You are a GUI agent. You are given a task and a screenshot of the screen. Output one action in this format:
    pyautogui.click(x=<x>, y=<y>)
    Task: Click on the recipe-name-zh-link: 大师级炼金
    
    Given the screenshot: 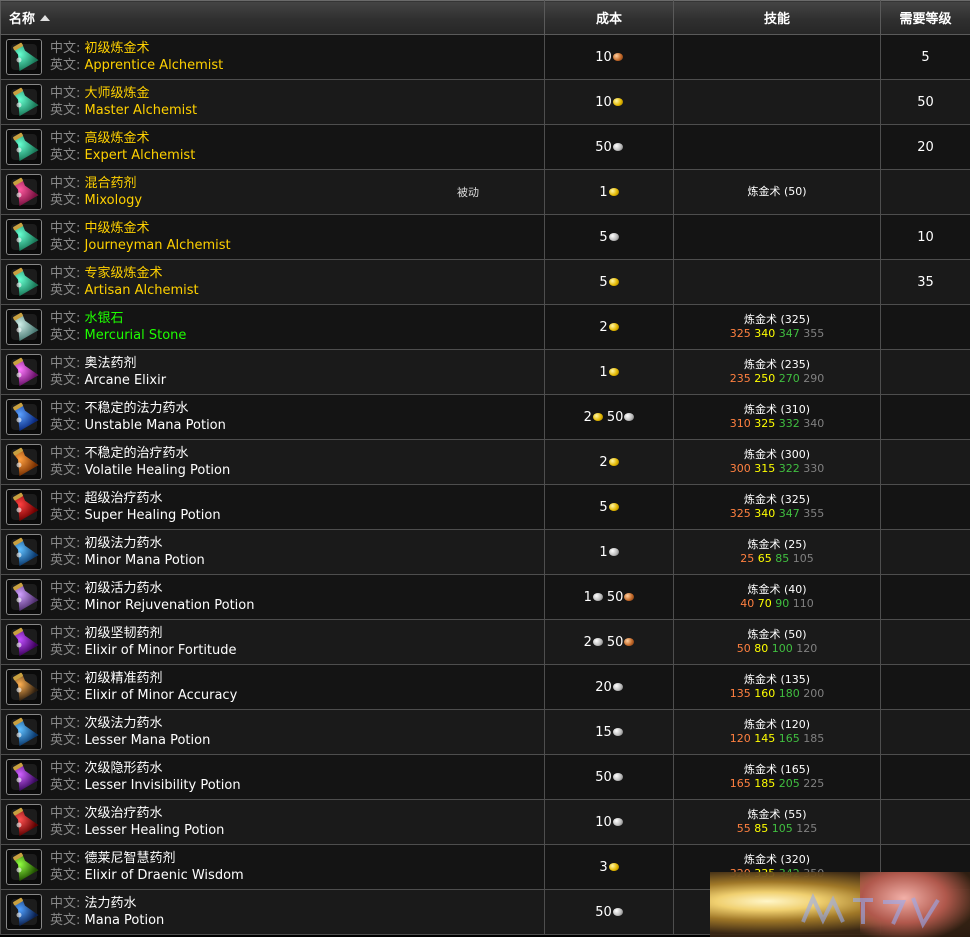 What is the action you would take?
    pyautogui.click(x=117, y=93)
    